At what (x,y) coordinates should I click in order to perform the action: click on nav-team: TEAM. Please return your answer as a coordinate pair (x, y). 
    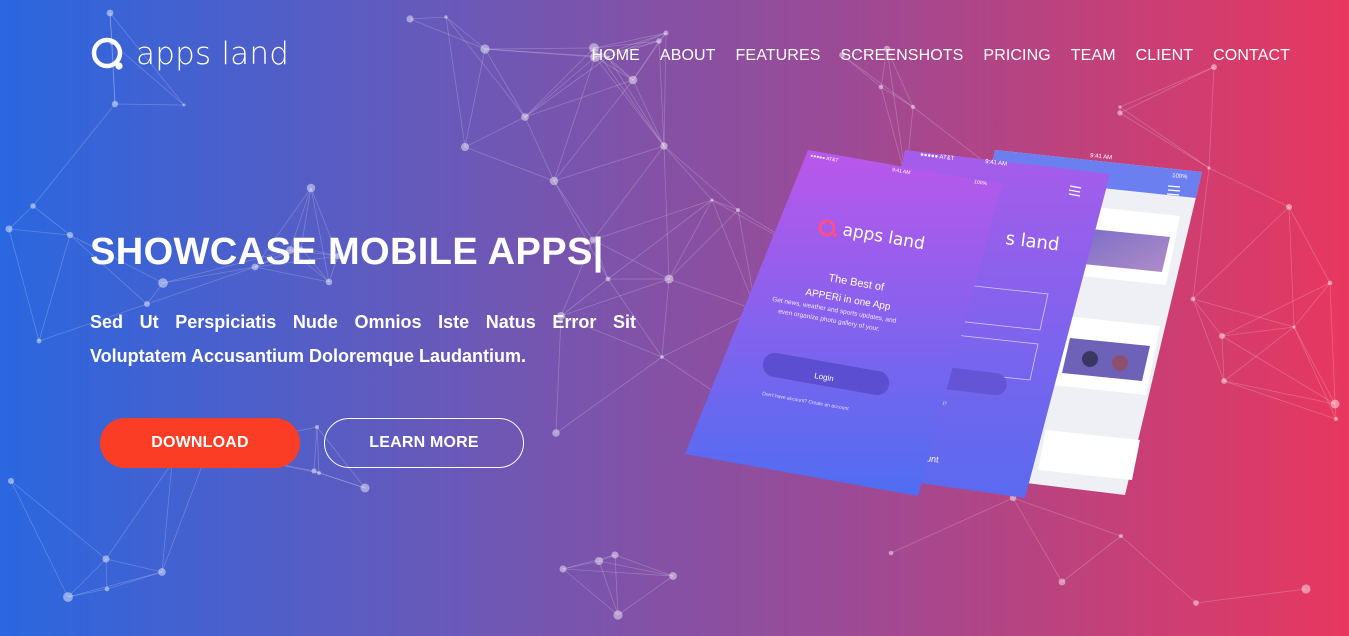
    Looking at the image, I should click on (1093, 56).